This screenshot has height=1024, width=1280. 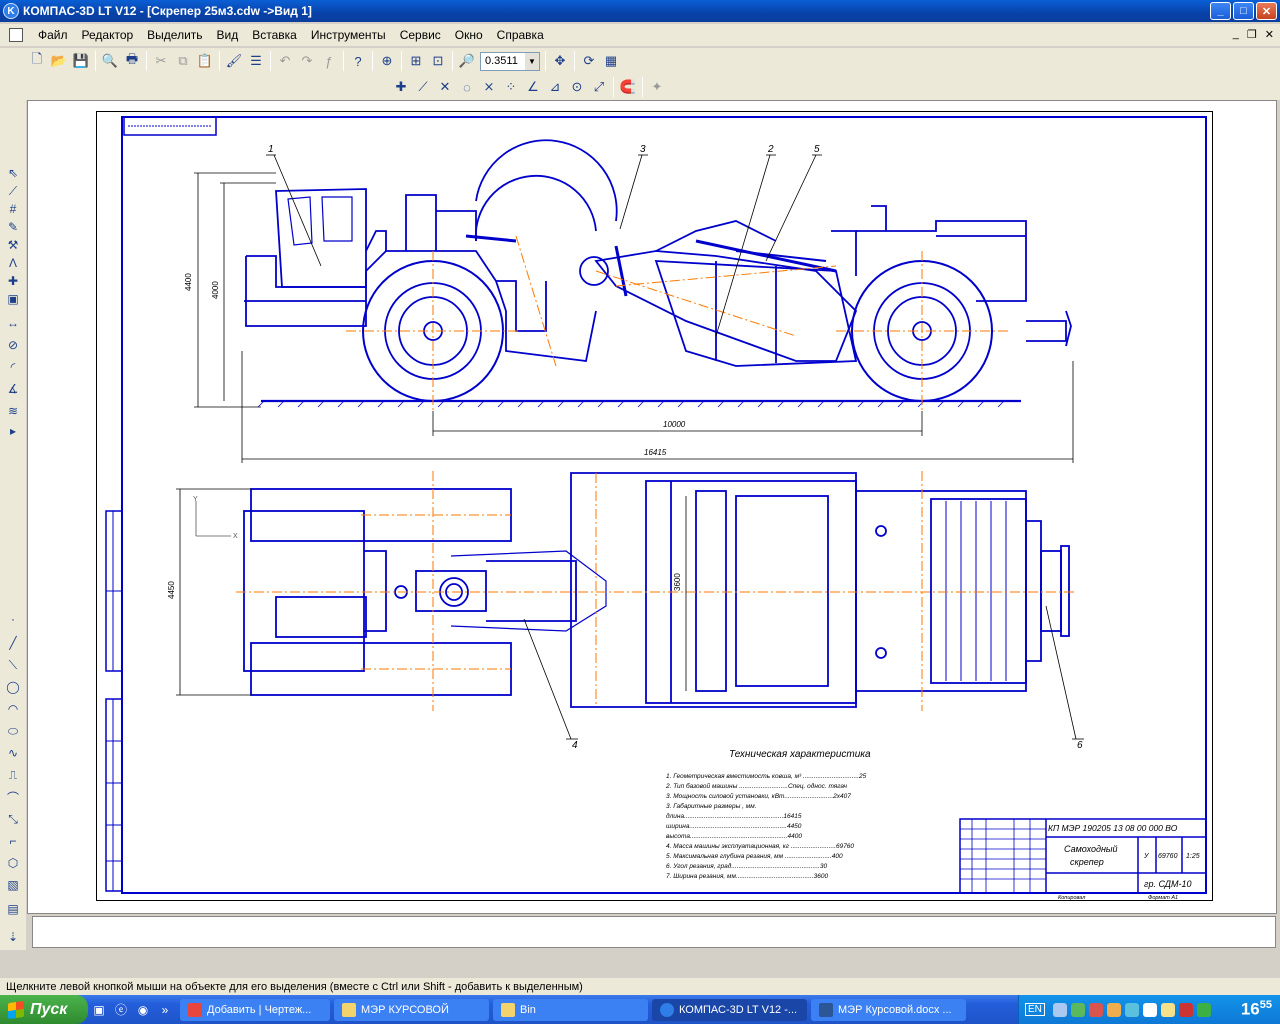 What do you see at coordinates (143, 1010) in the screenshot?
I see `media-icon: ◉` at bounding box center [143, 1010].